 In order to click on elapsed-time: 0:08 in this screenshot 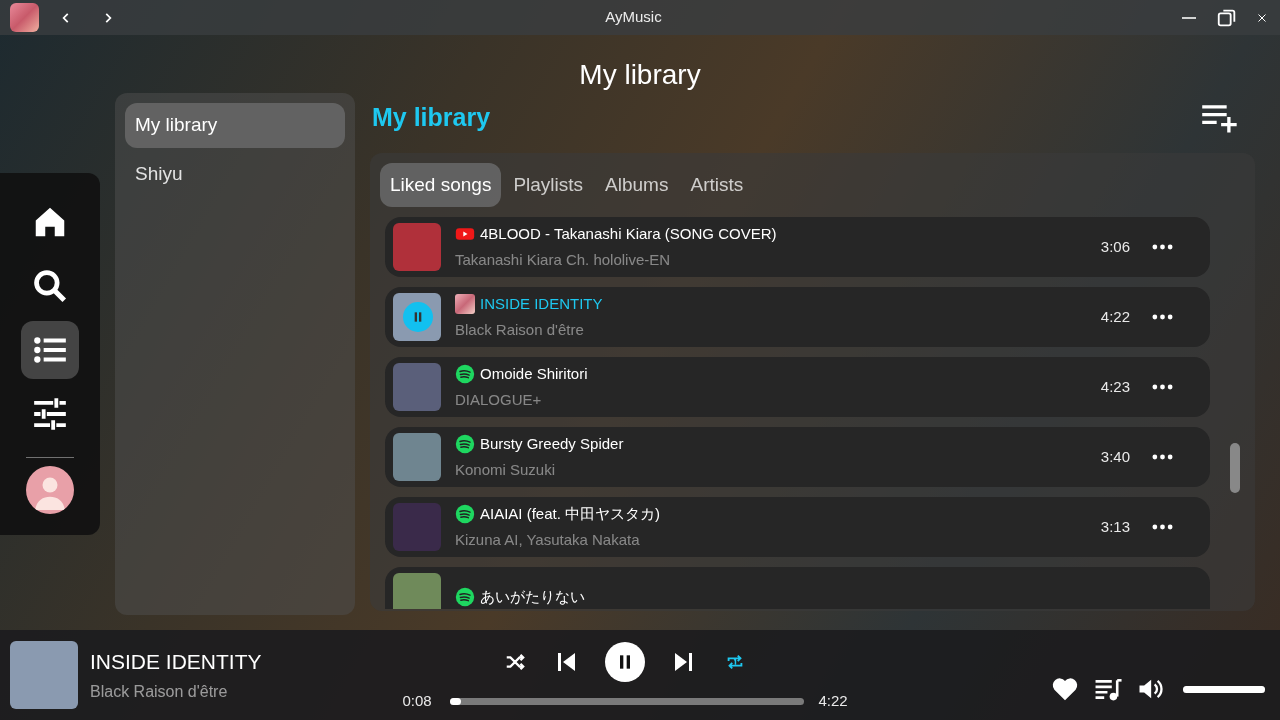, I will do `click(417, 700)`.